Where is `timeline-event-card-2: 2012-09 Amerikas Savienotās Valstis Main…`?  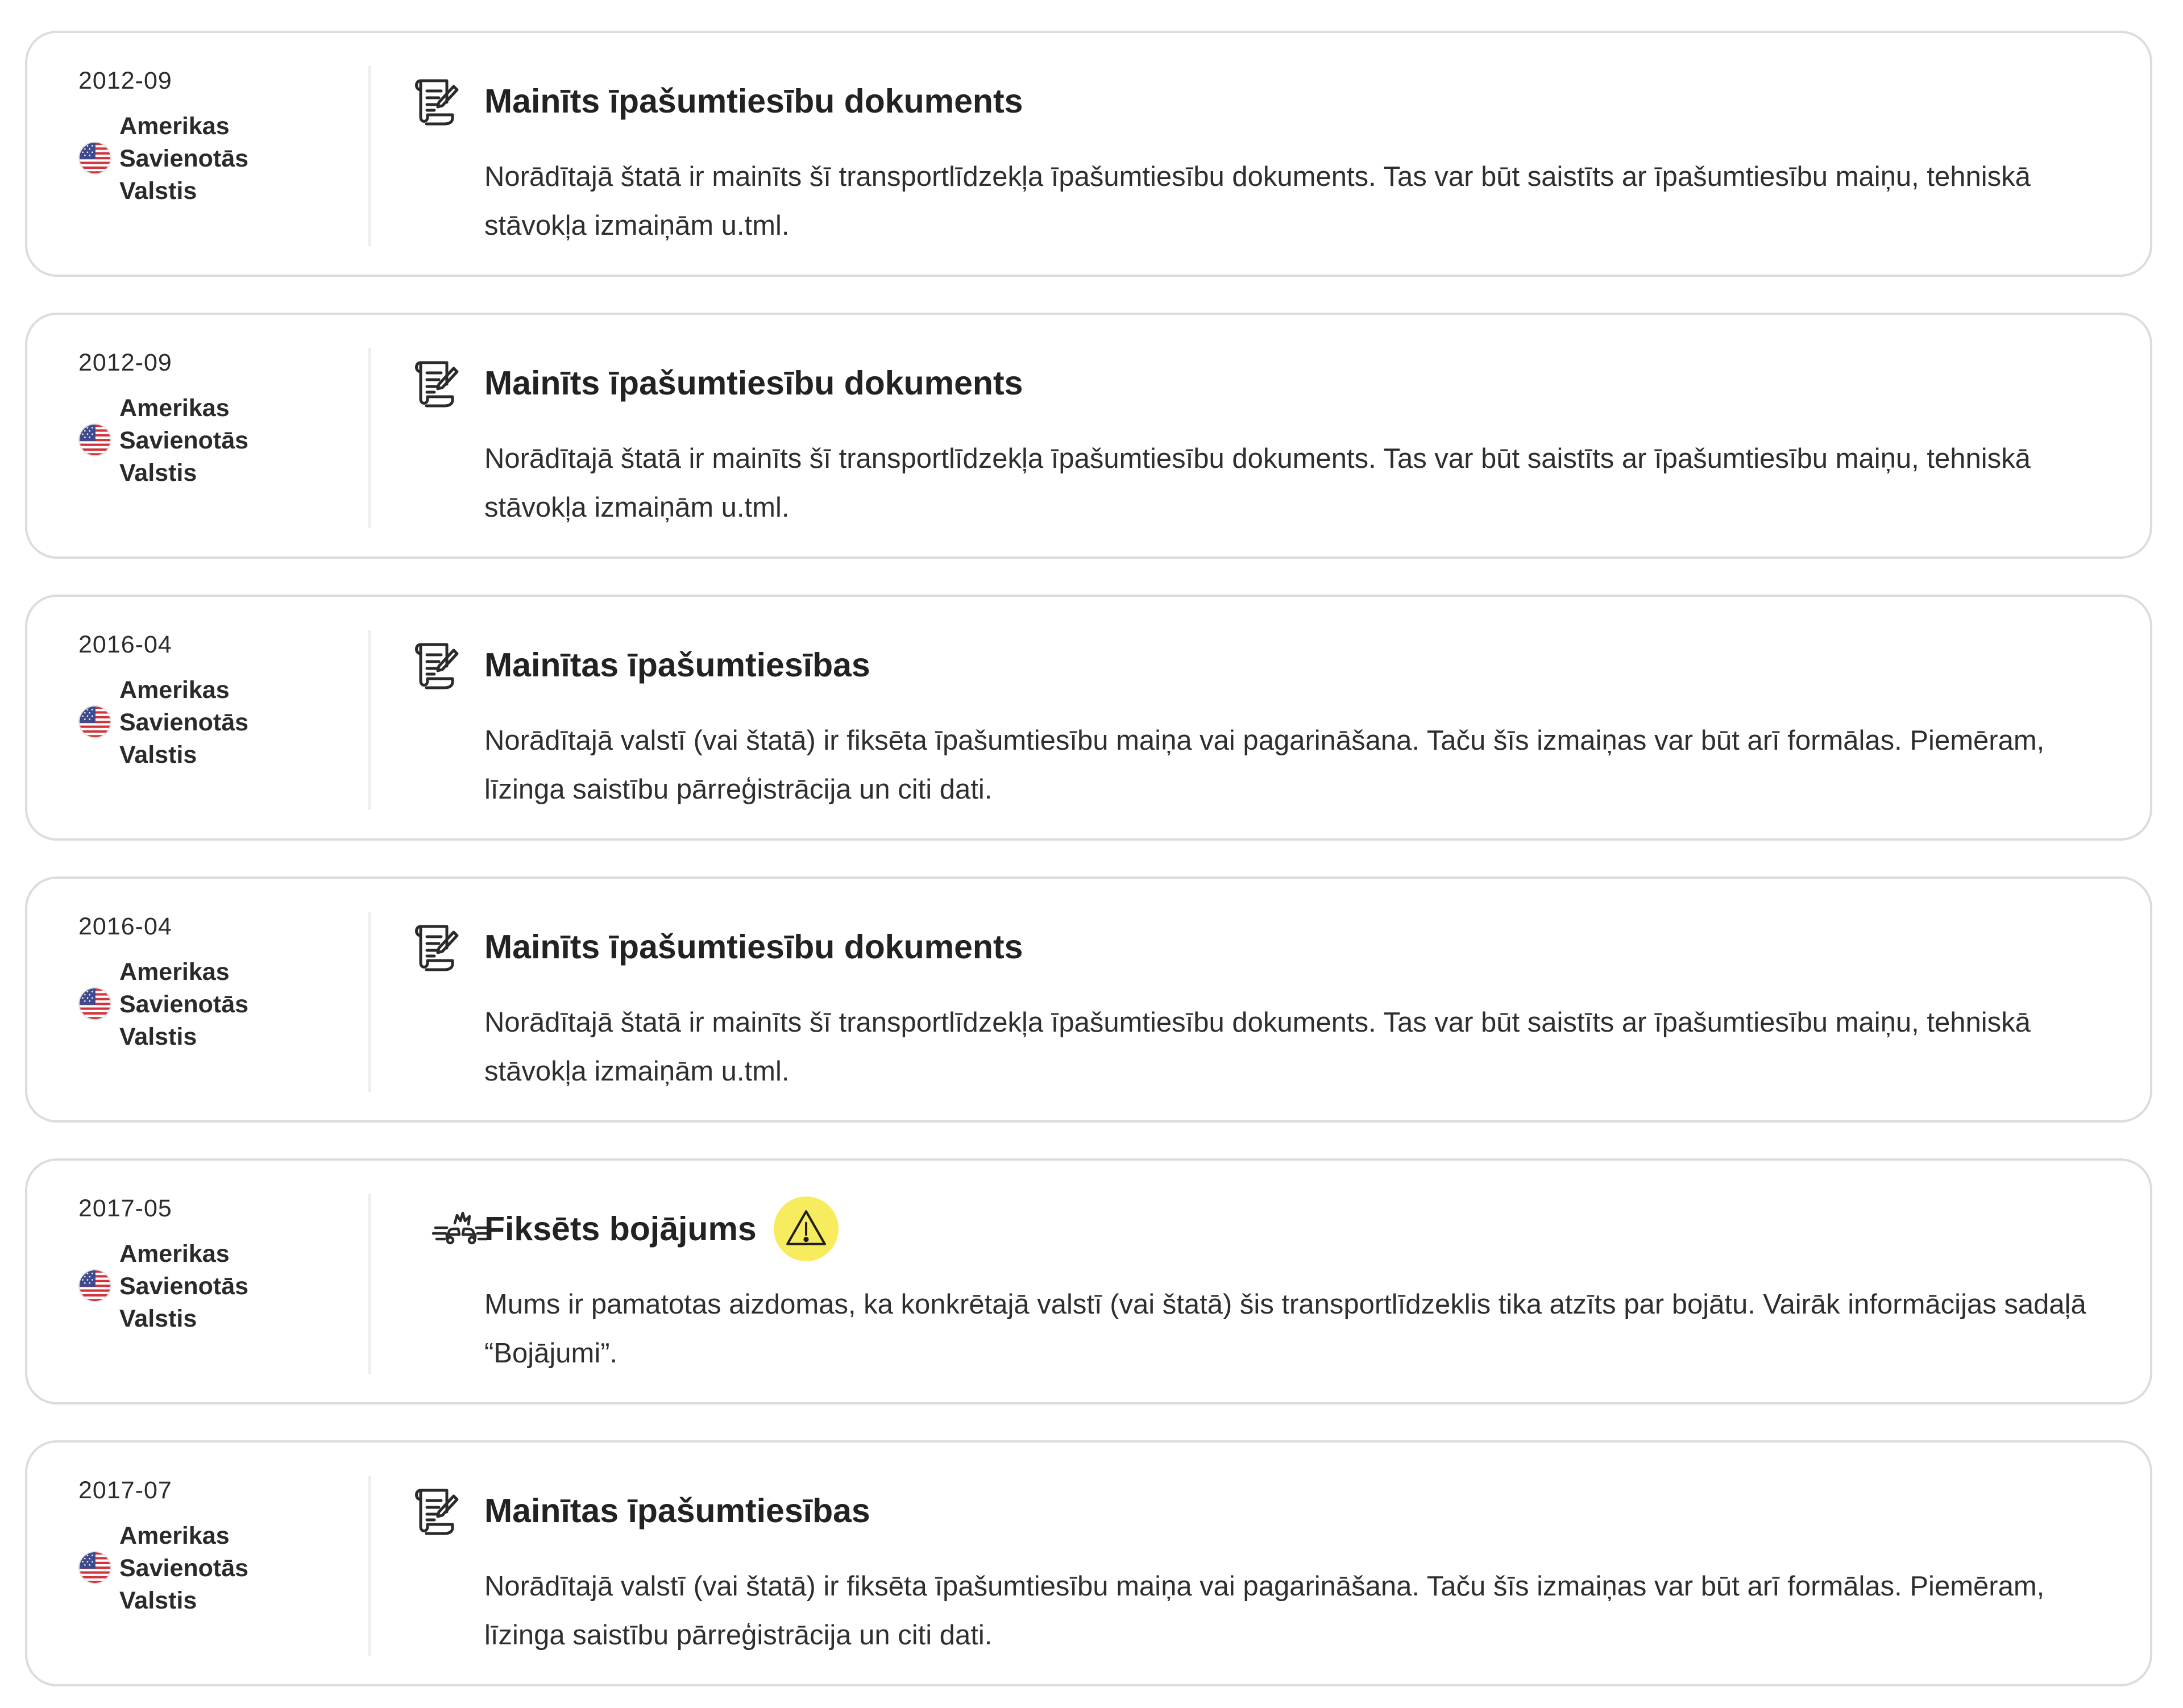
timeline-event-card-2: 2012-09 Amerikas Savienotās Valstis Main… is located at coordinates (1088, 436).